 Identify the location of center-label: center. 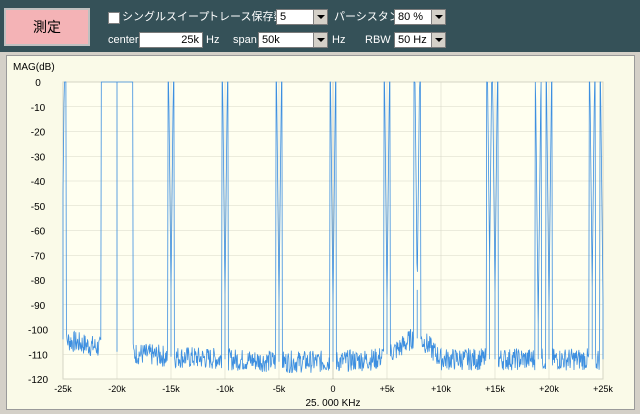
(123, 40).